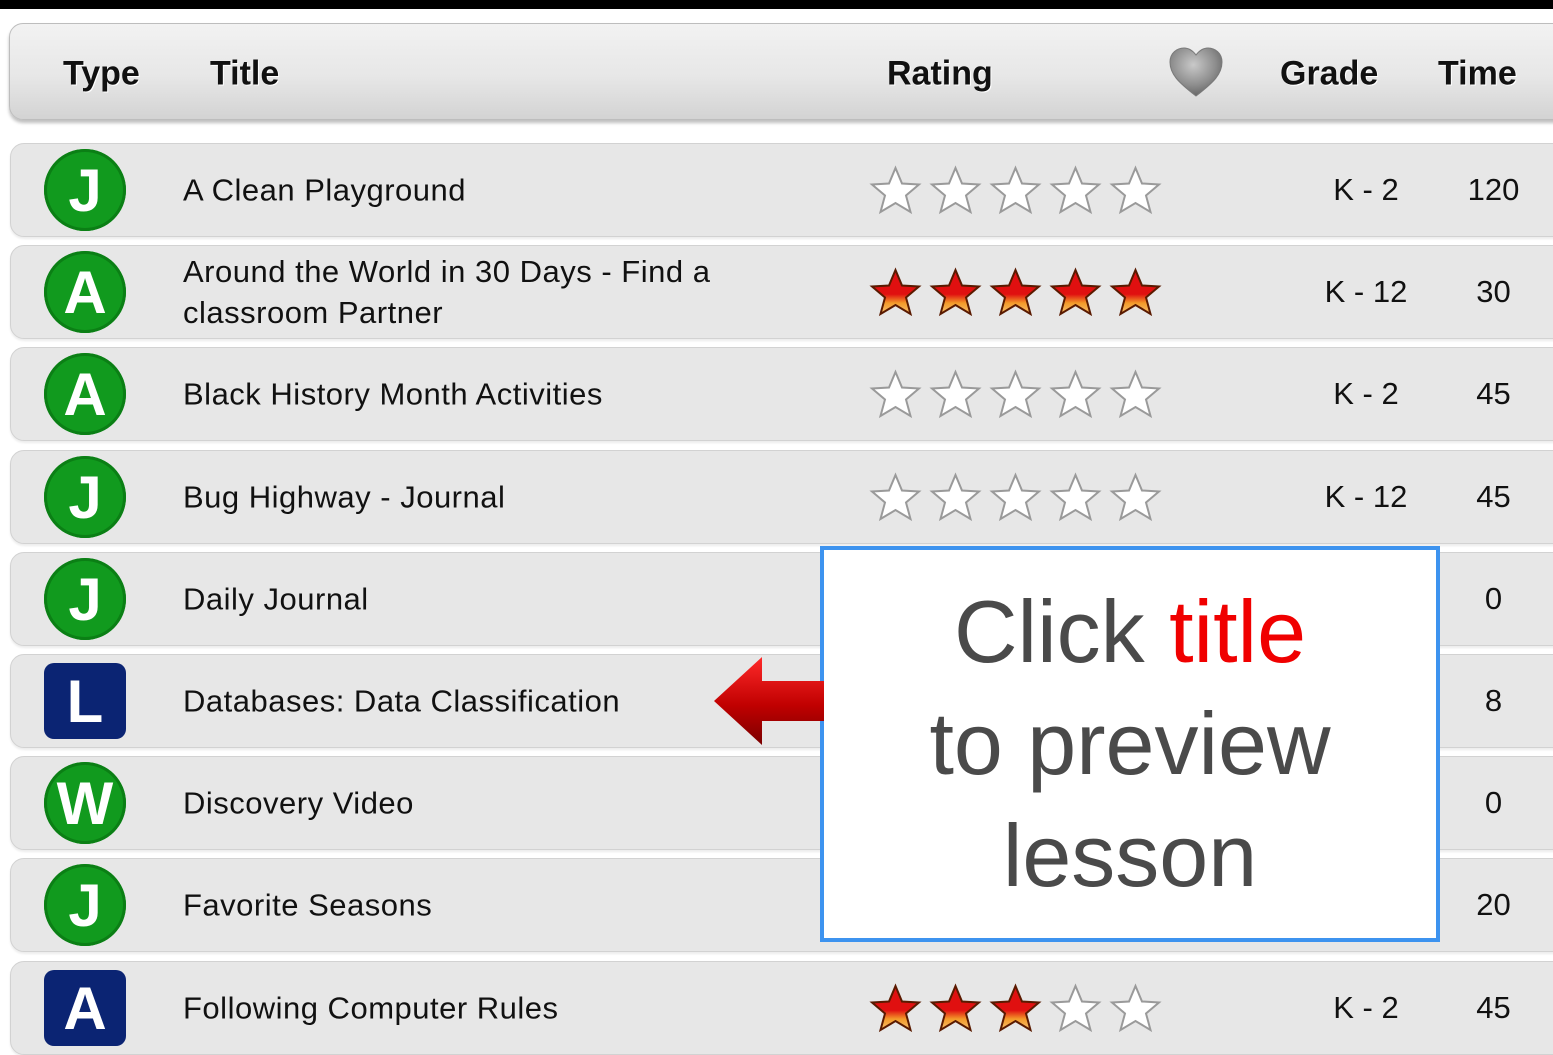 This screenshot has height=1055, width=1553. I want to click on lesson-row: A Black History Month Activities K - 2 45, so click(781, 394).